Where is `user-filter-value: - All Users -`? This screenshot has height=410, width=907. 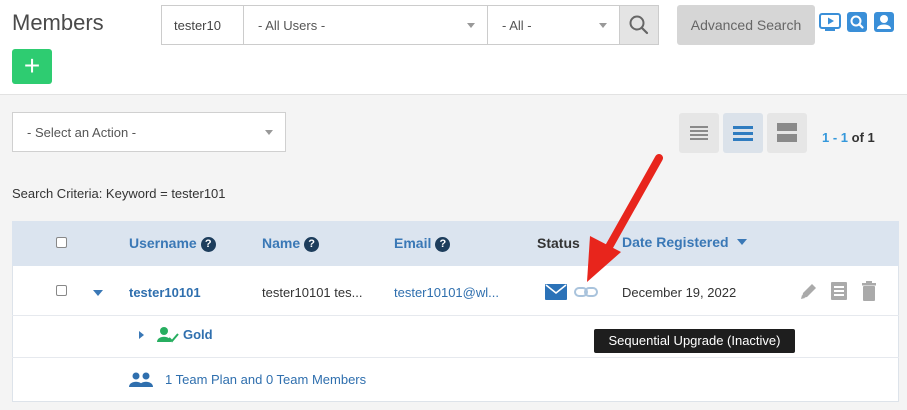
user-filter-value: - All Users - is located at coordinates (292, 25).